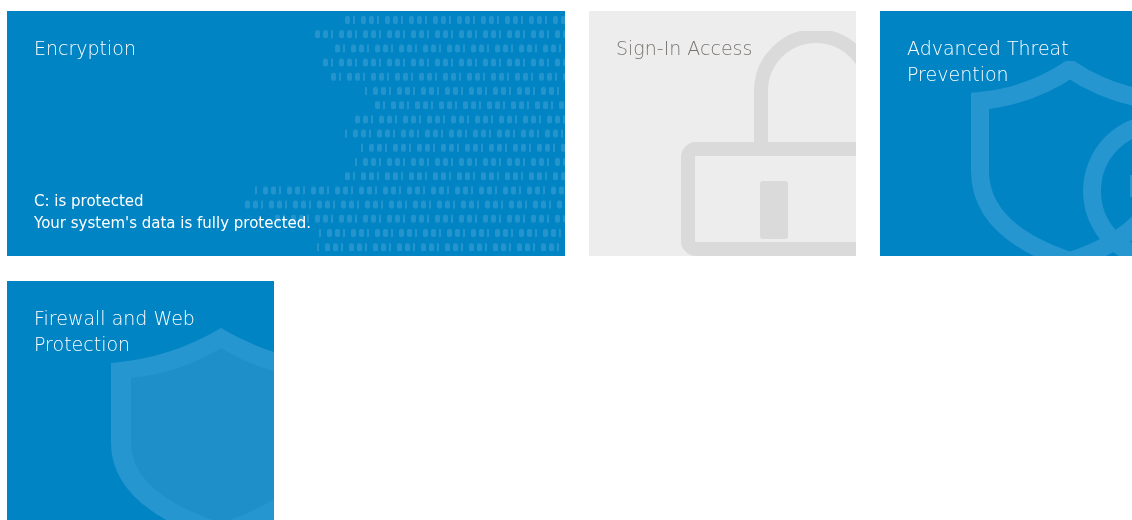 This screenshot has width=1132, height=520. I want to click on tile-title: Sign-In Access, so click(685, 48).